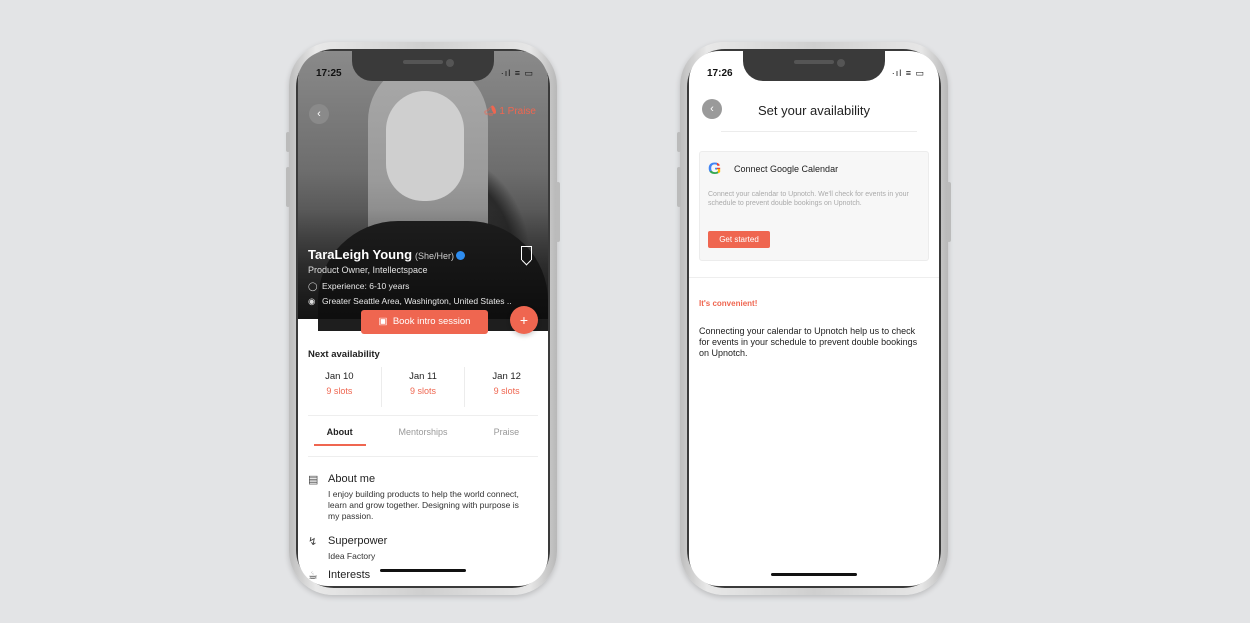  What do you see at coordinates (506, 439) in the screenshot?
I see `tab-praise: Praise` at bounding box center [506, 439].